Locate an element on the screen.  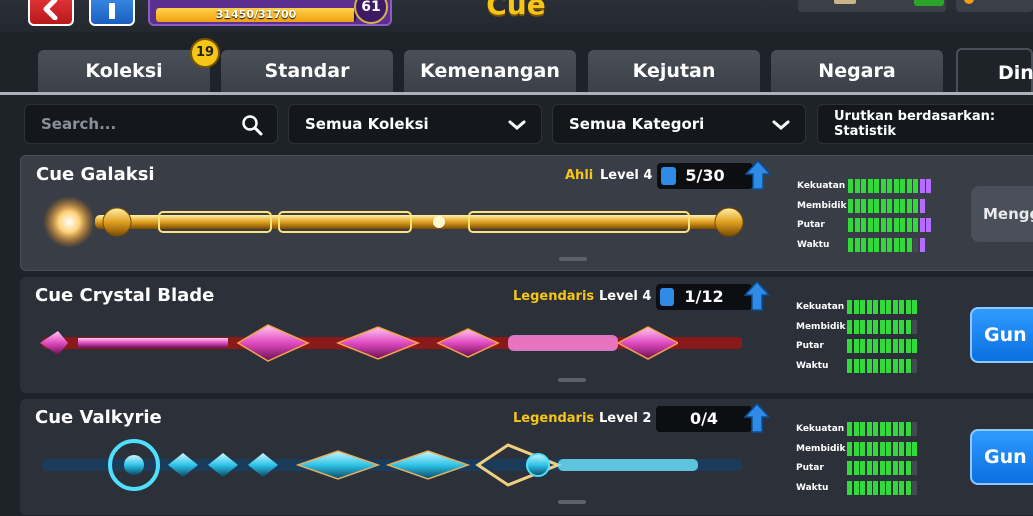
resource-counter is located at coordinates (872, 6).